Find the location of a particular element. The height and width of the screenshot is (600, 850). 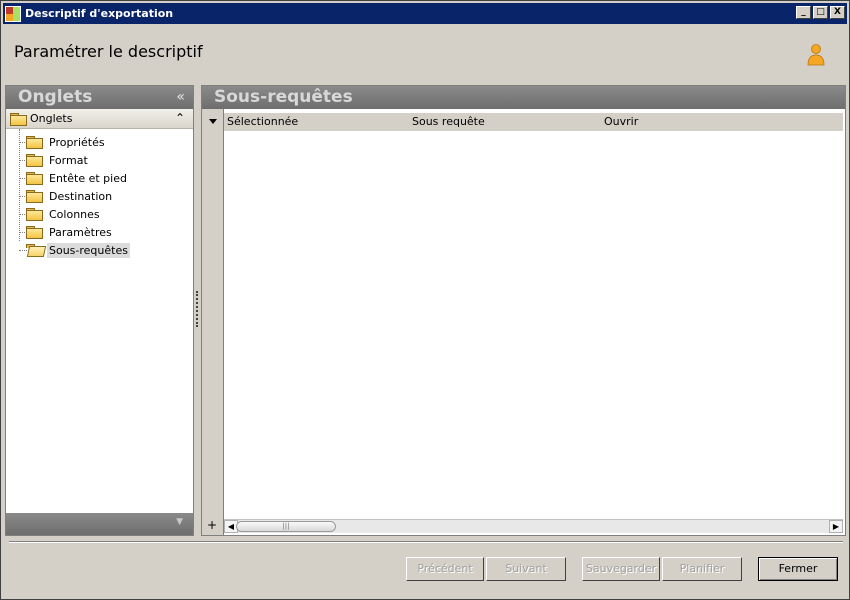

tree-item-destination: Destination is located at coordinates (99, 196).